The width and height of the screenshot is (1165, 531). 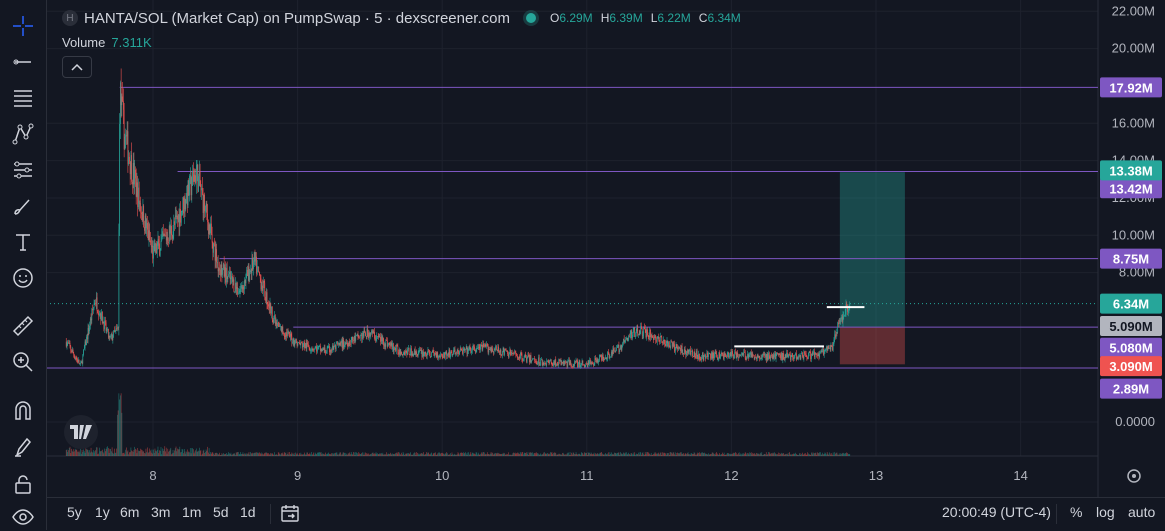 I want to click on percent-toggle: %, so click(x=1076, y=512).